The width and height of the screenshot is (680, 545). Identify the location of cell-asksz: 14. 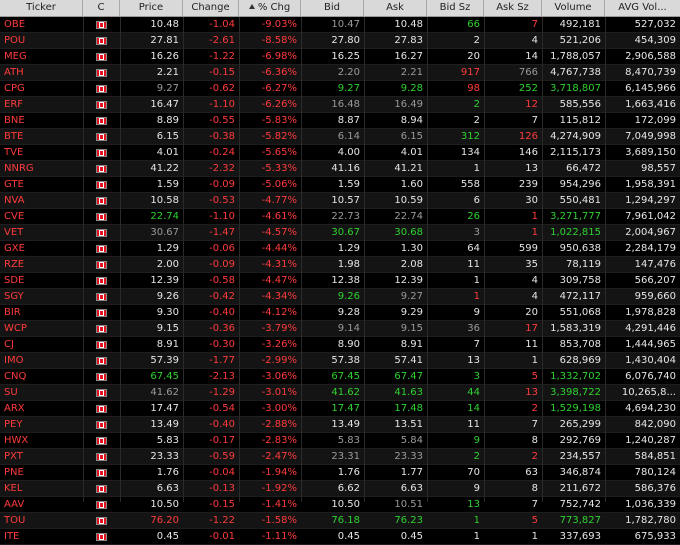
(531, 56).